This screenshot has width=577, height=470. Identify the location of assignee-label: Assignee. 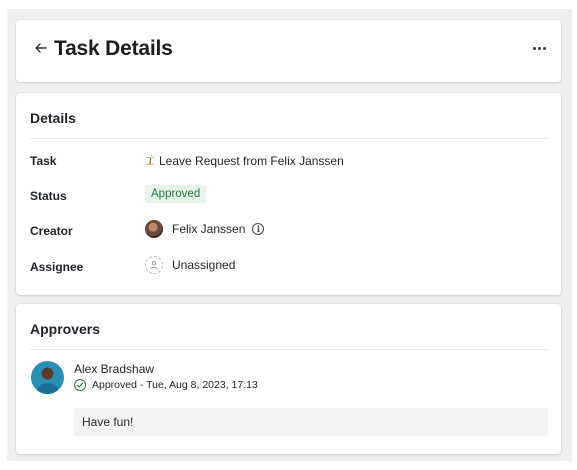
(57, 267).